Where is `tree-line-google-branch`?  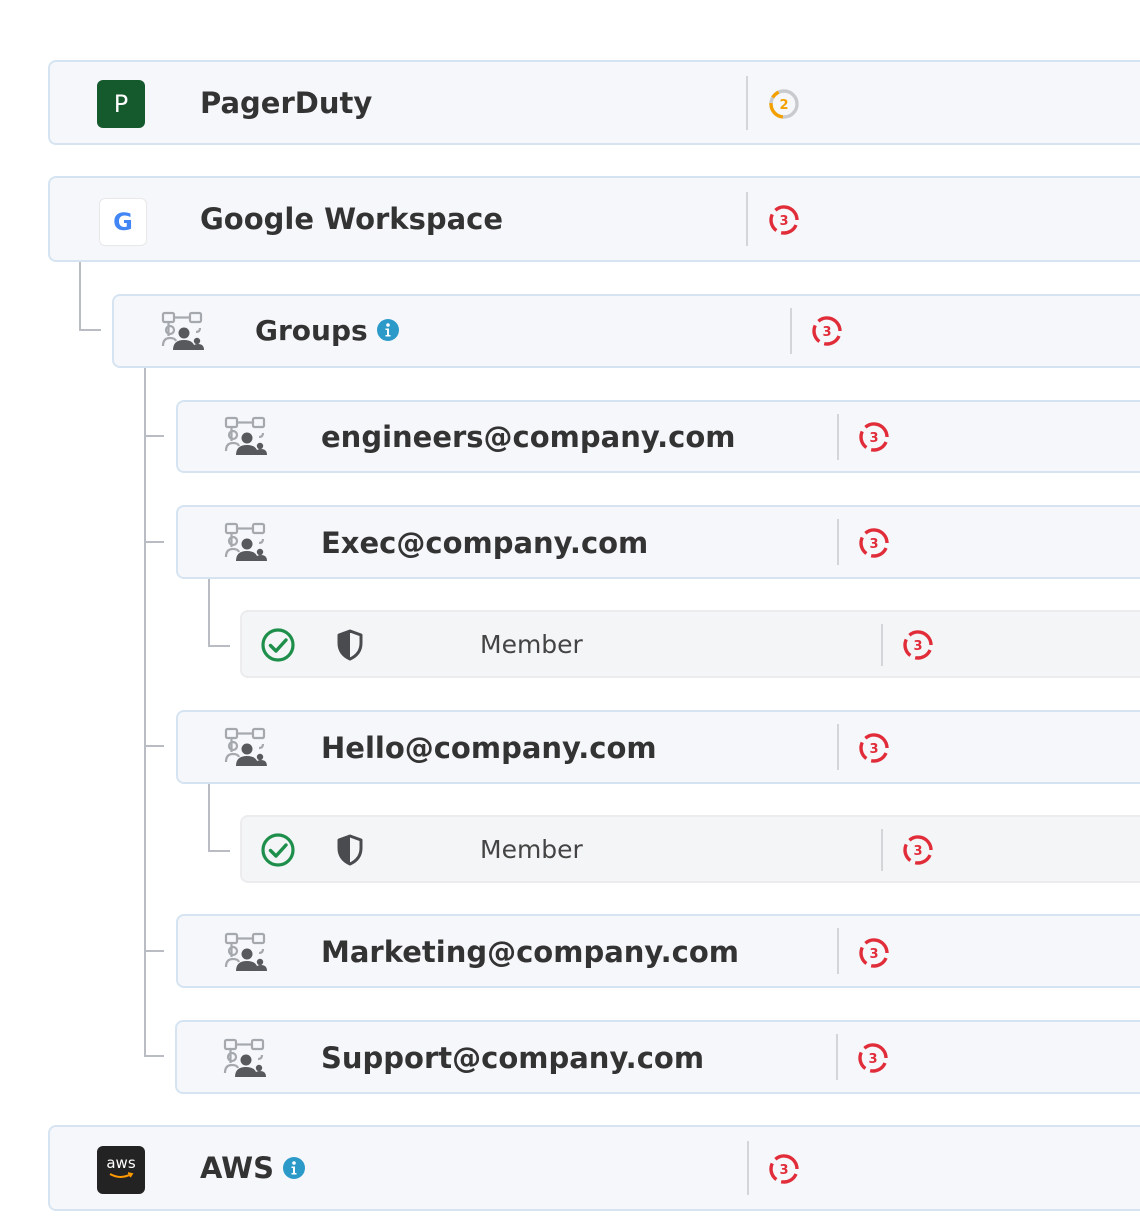
tree-line-google-branch is located at coordinates (90, 330).